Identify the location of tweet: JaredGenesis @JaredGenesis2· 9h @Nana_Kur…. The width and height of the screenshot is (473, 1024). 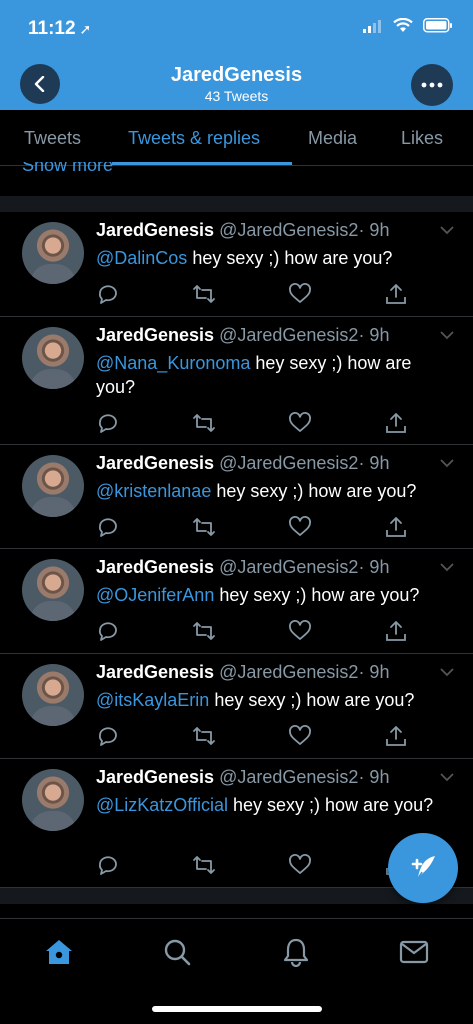
(236, 381).